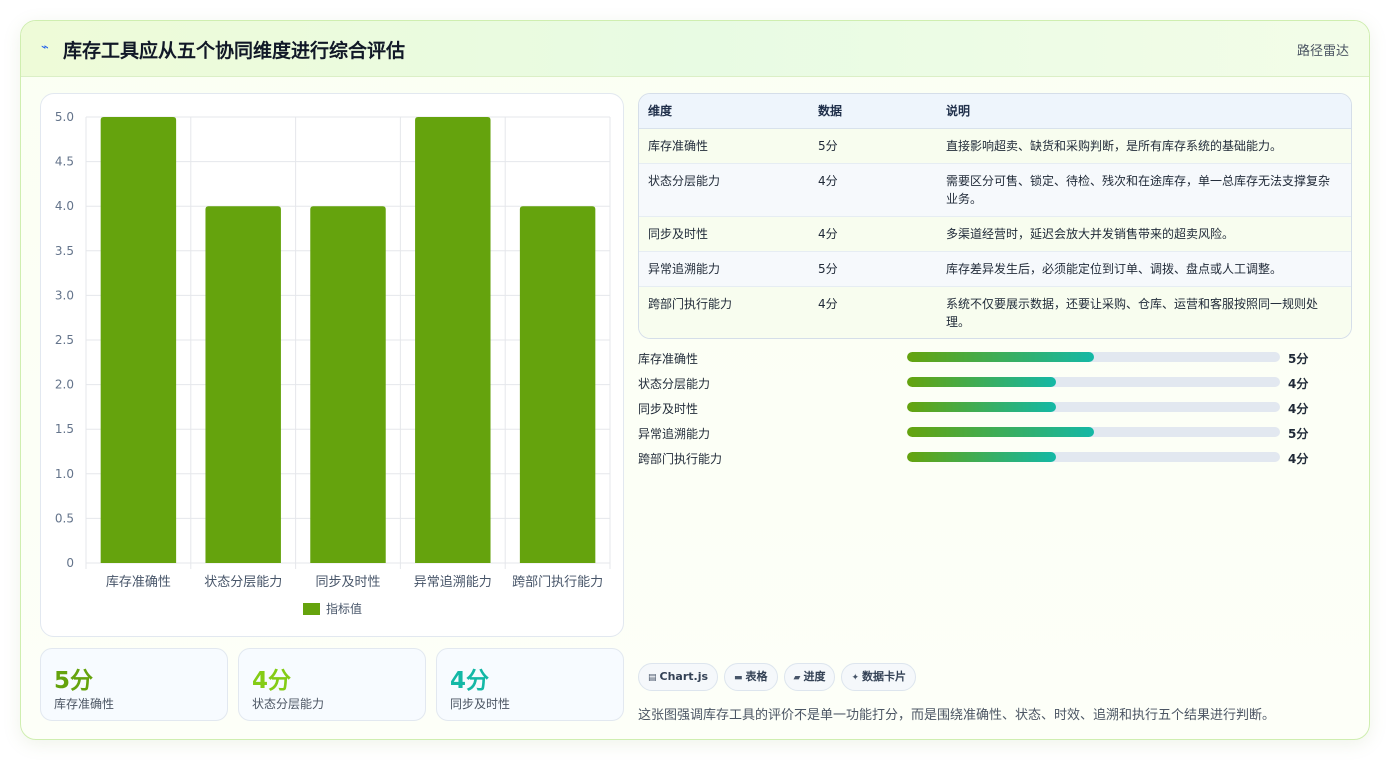 The image size is (1390, 760). What do you see at coordinates (64, 162) in the screenshot?
I see `y-tick-label: 4.5` at bounding box center [64, 162].